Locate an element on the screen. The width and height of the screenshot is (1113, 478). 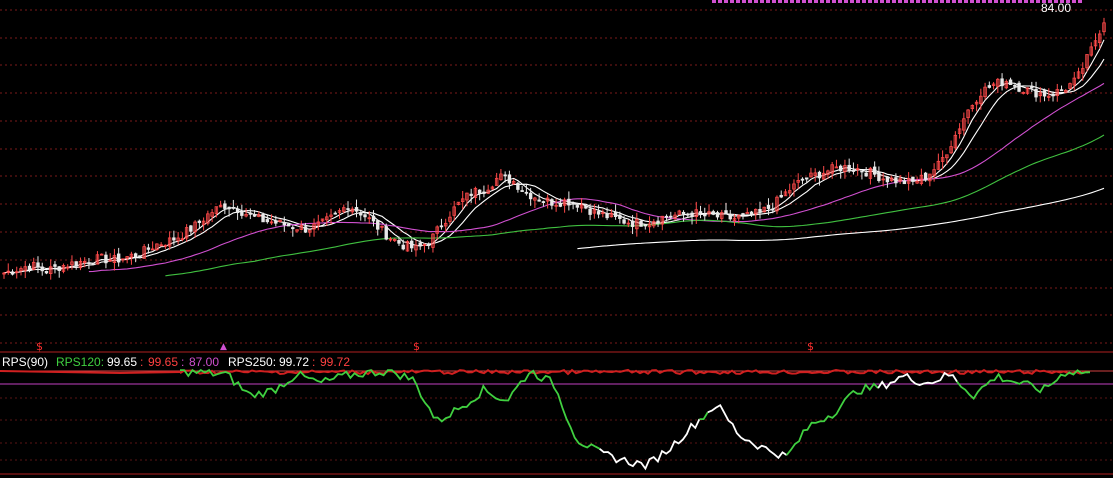
buy-marker: ▲ is located at coordinates (223, 347).